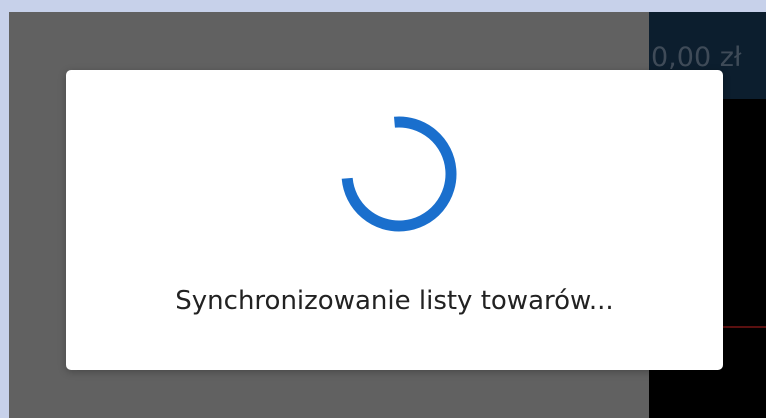 This screenshot has height=418, width=766. Describe the element at coordinates (744, 327) in the screenshot. I see `red-divider-line` at that location.